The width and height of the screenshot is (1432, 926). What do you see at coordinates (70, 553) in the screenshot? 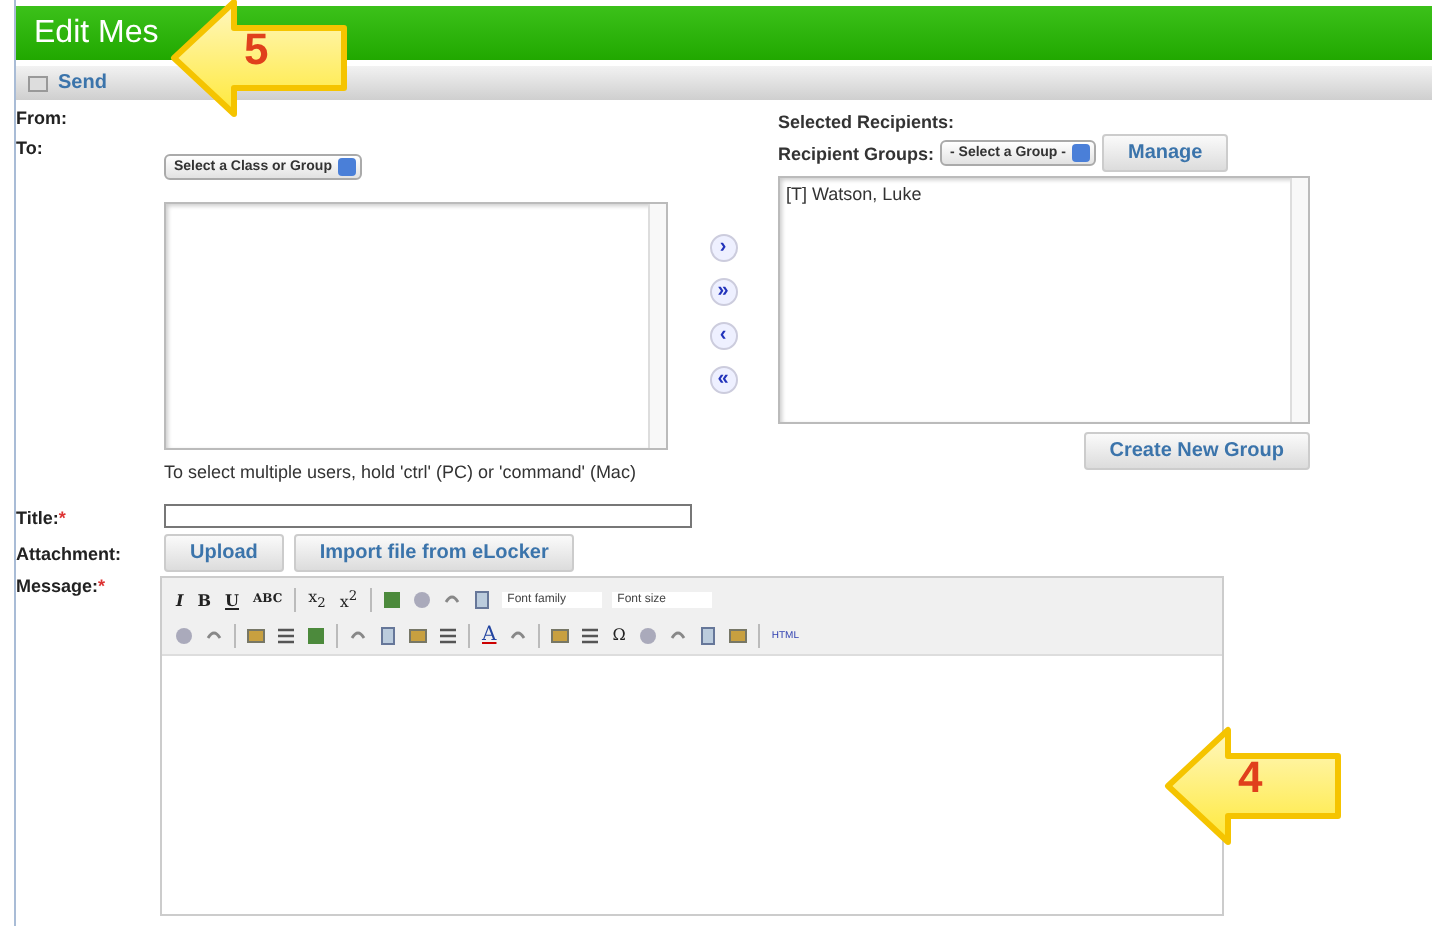
I see `attachment-label: Attachment:` at bounding box center [70, 553].